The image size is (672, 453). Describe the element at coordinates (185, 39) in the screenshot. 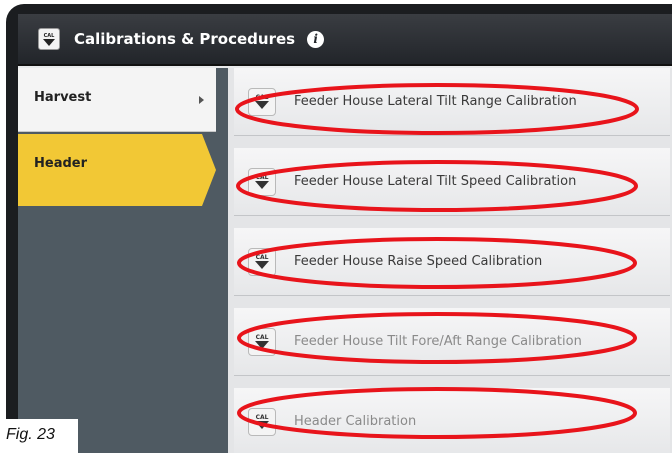

I see `page-title: Calibrations & Procedures` at that location.